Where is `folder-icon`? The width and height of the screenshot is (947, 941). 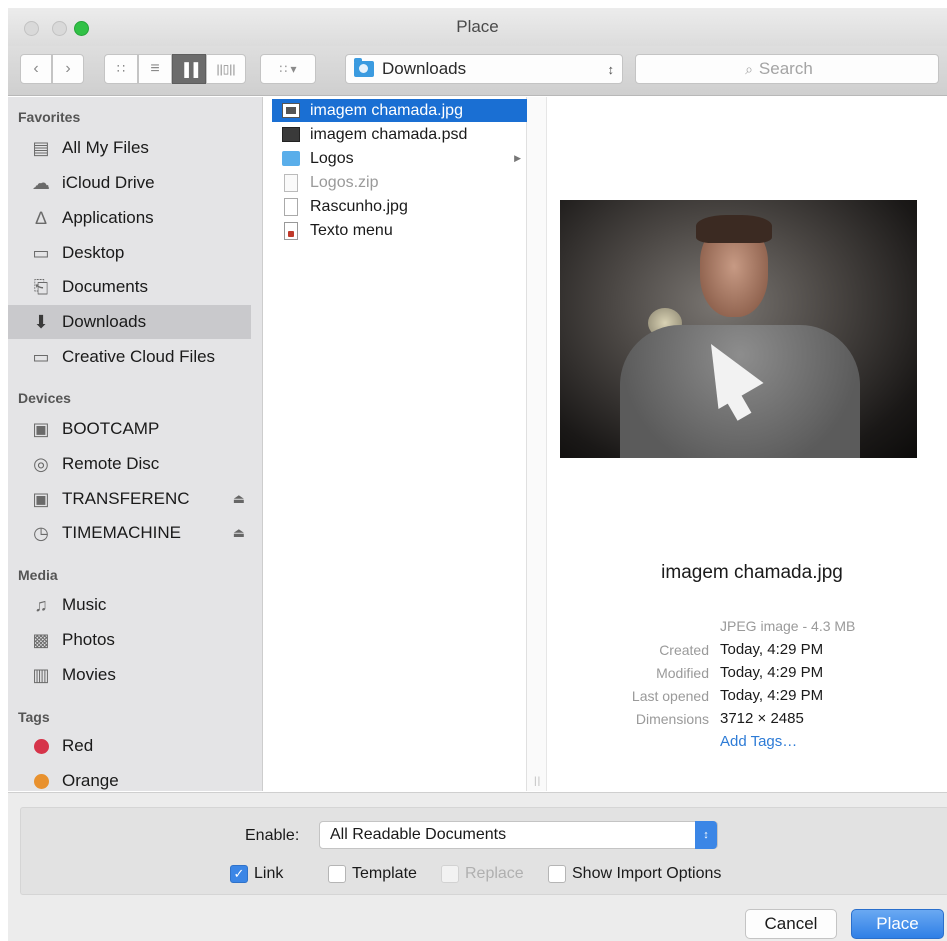
folder-icon is located at coordinates (291, 158).